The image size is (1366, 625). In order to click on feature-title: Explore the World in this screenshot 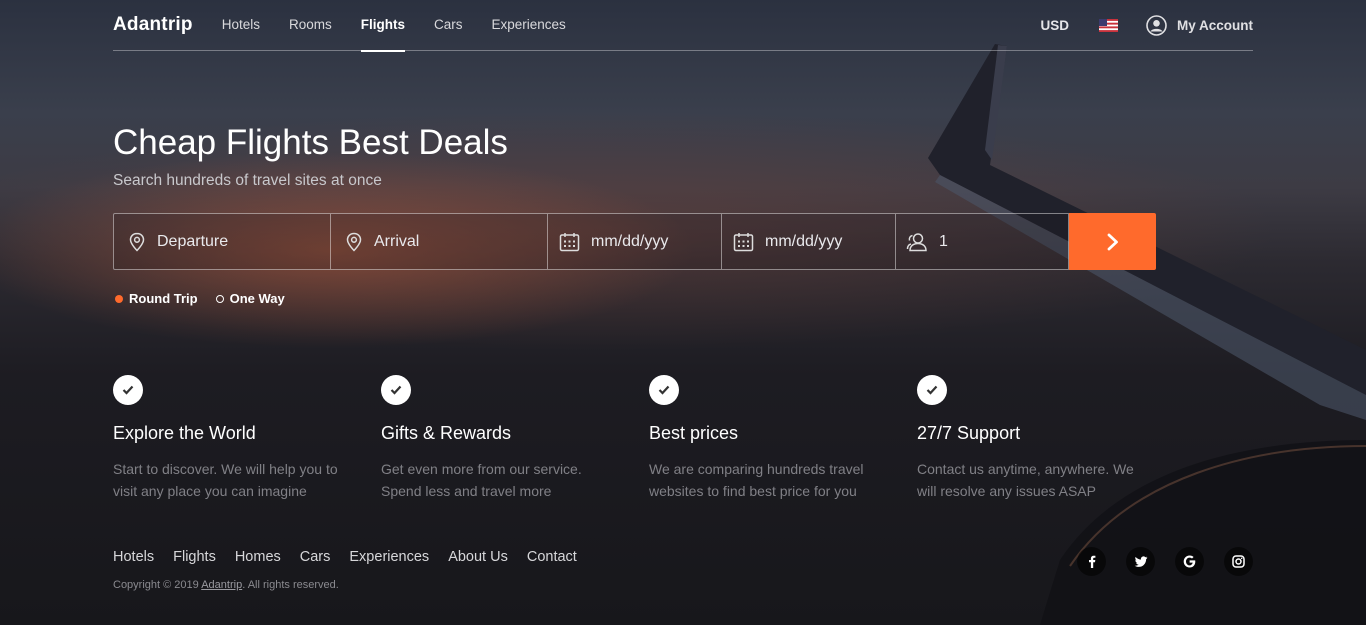, I will do `click(184, 433)`.